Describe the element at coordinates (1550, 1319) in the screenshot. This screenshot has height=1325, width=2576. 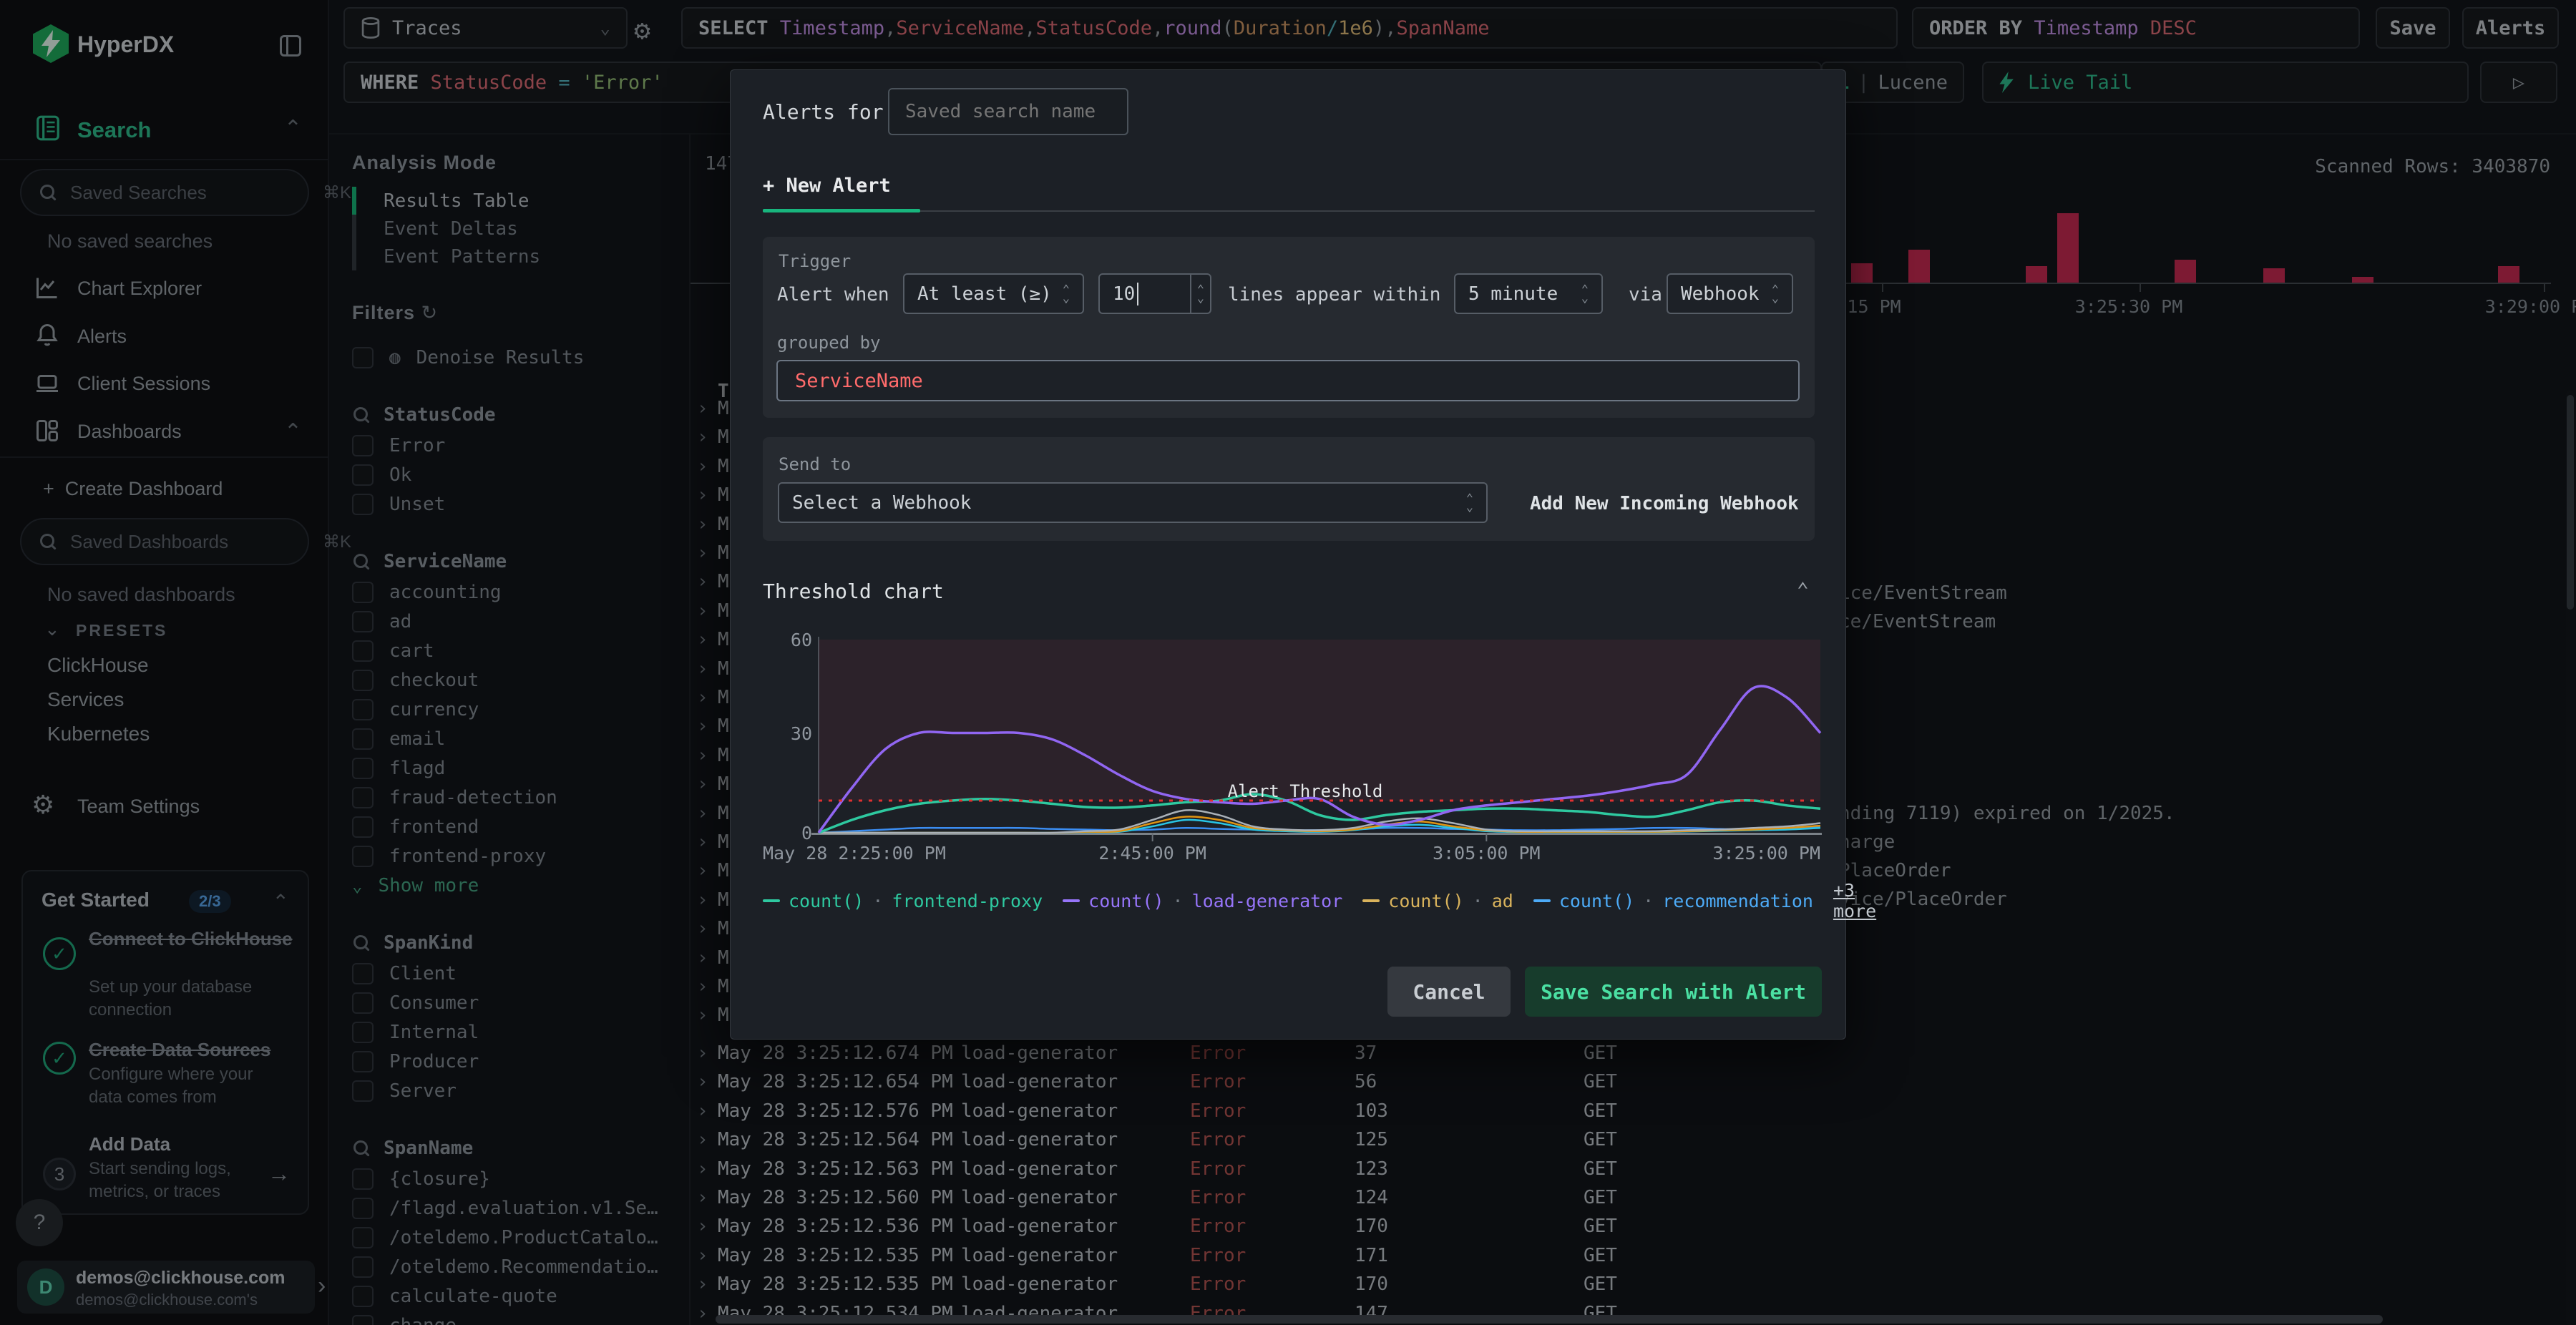
I see `horizontal-scrollbar` at that location.